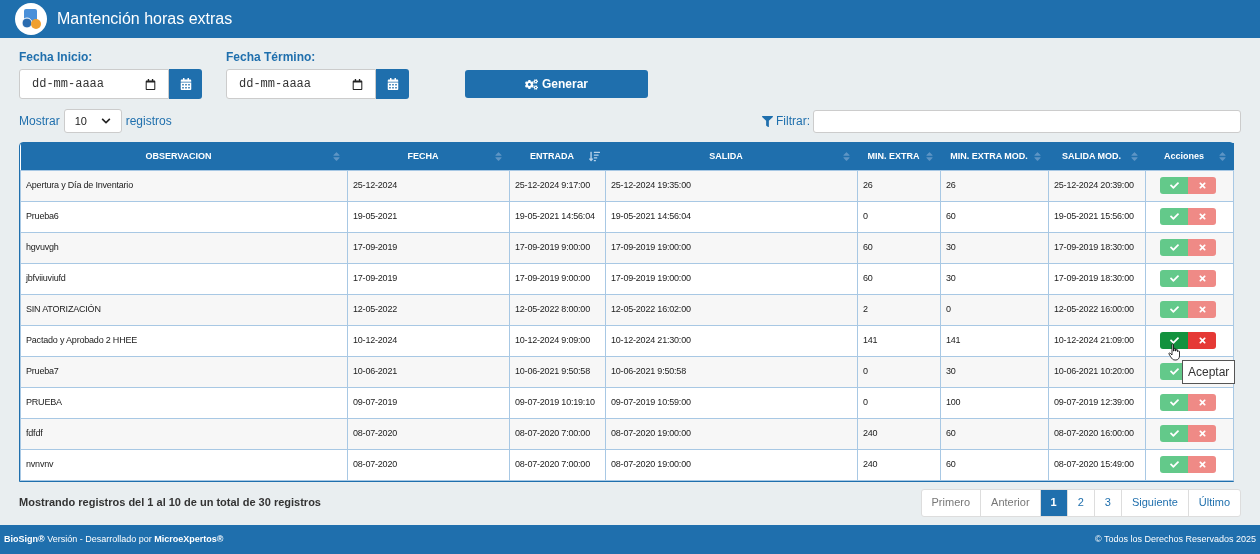 The width and height of the screenshot is (1260, 554). What do you see at coordinates (184, 185) in the screenshot?
I see `table-cell: Apertura y Día de Inventario` at bounding box center [184, 185].